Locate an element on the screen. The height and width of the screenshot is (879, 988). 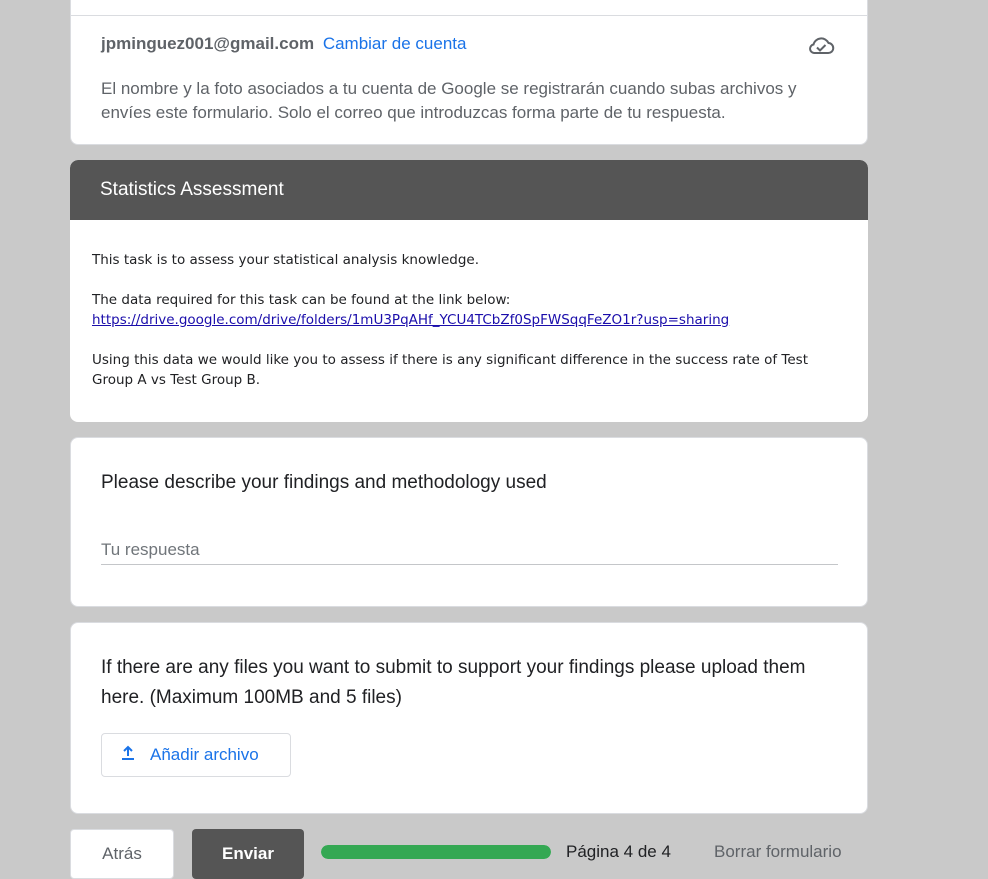
switch-account-link: Cambiar de cuenta is located at coordinates (395, 43).